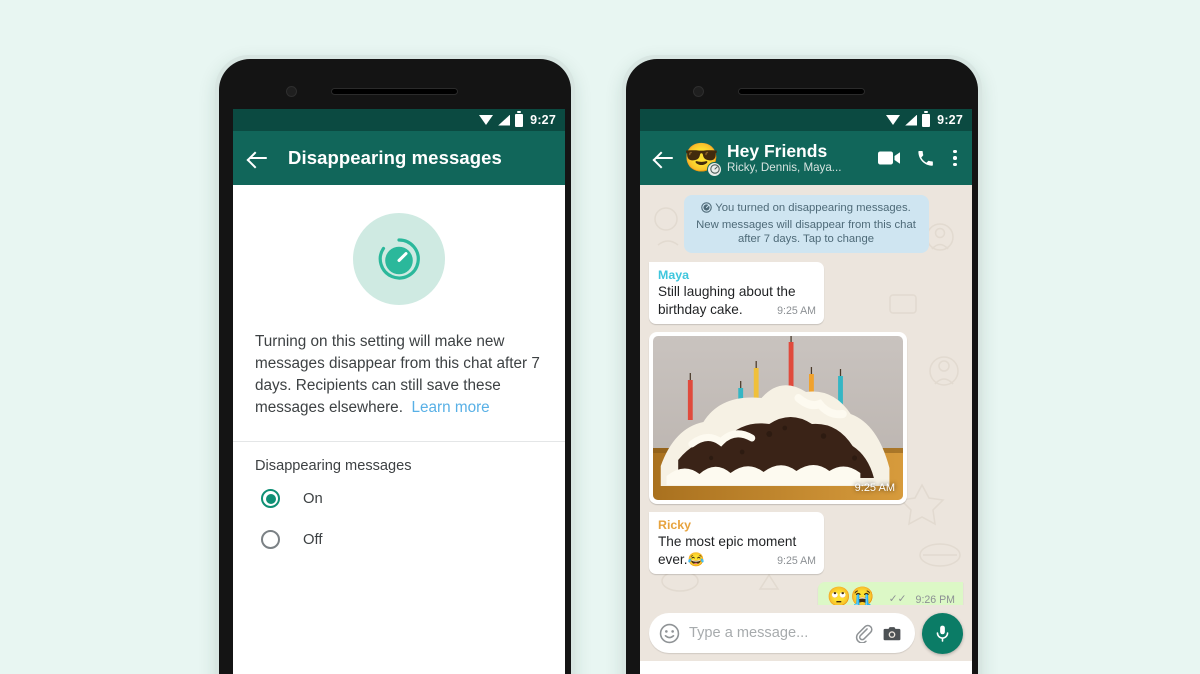  Describe the element at coordinates (925, 158) in the screenshot. I see `voice-call-icon` at that location.